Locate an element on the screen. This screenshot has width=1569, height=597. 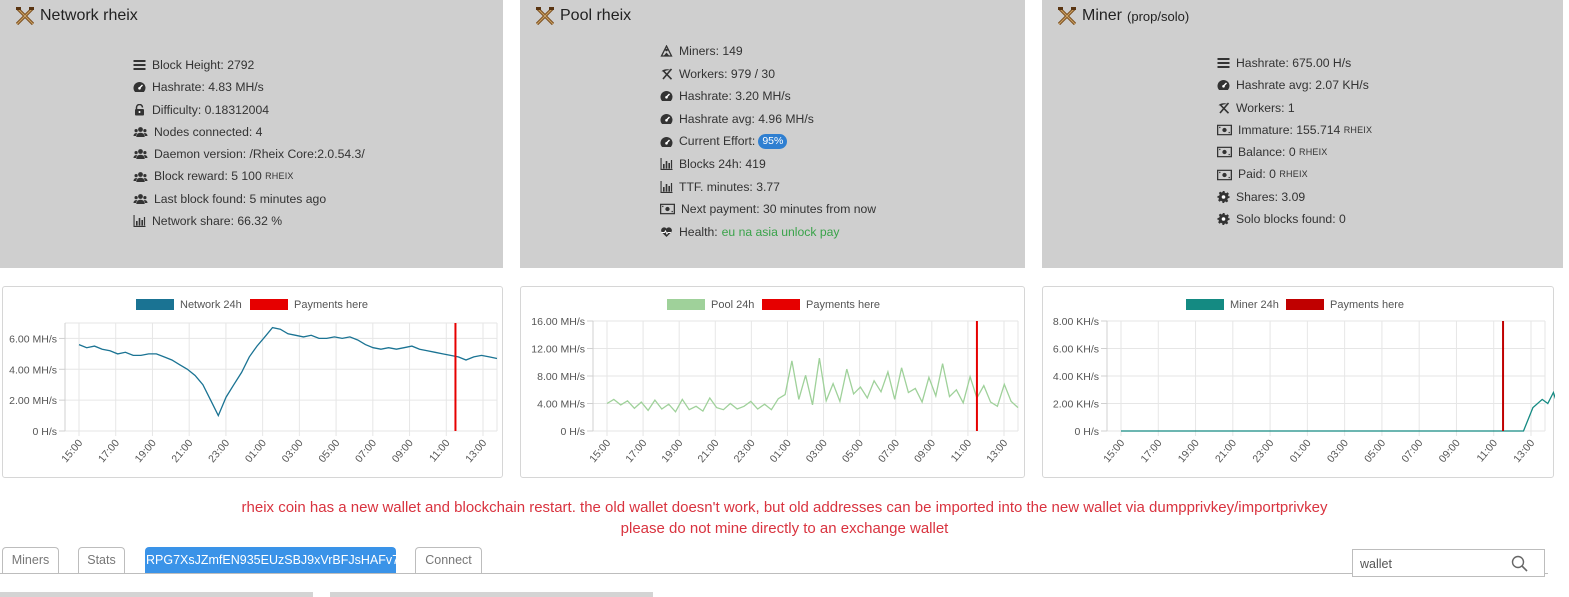
heartbeat-icon is located at coordinates (666, 232).